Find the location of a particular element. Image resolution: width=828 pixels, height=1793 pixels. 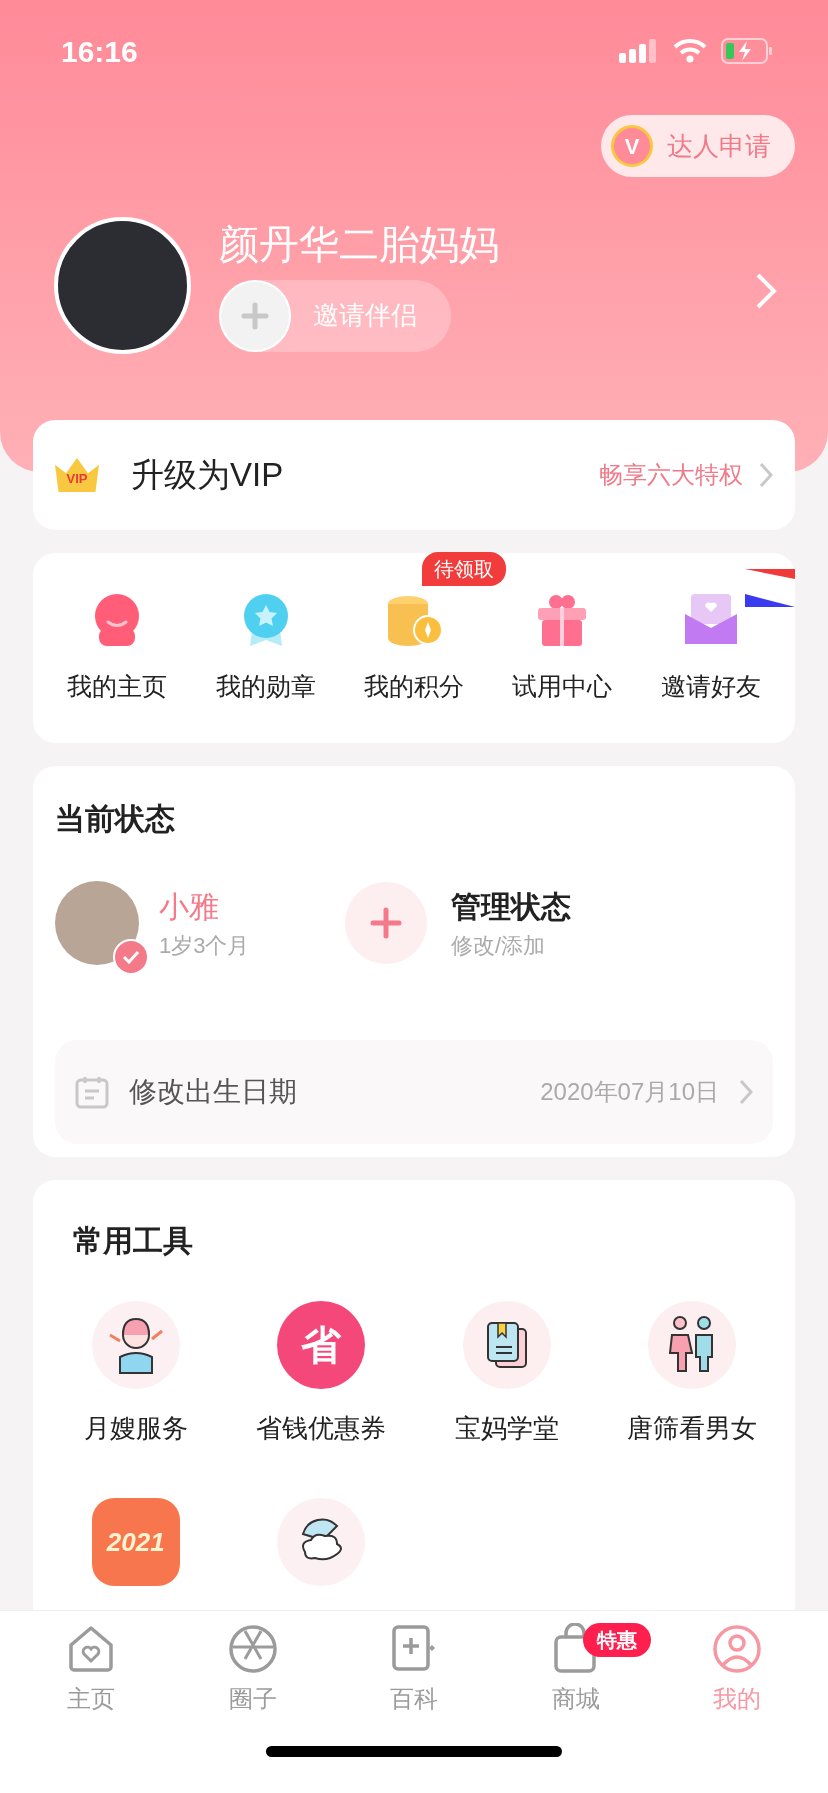

birth-date-value: 2020年07月10日 is located at coordinates (629, 1092).